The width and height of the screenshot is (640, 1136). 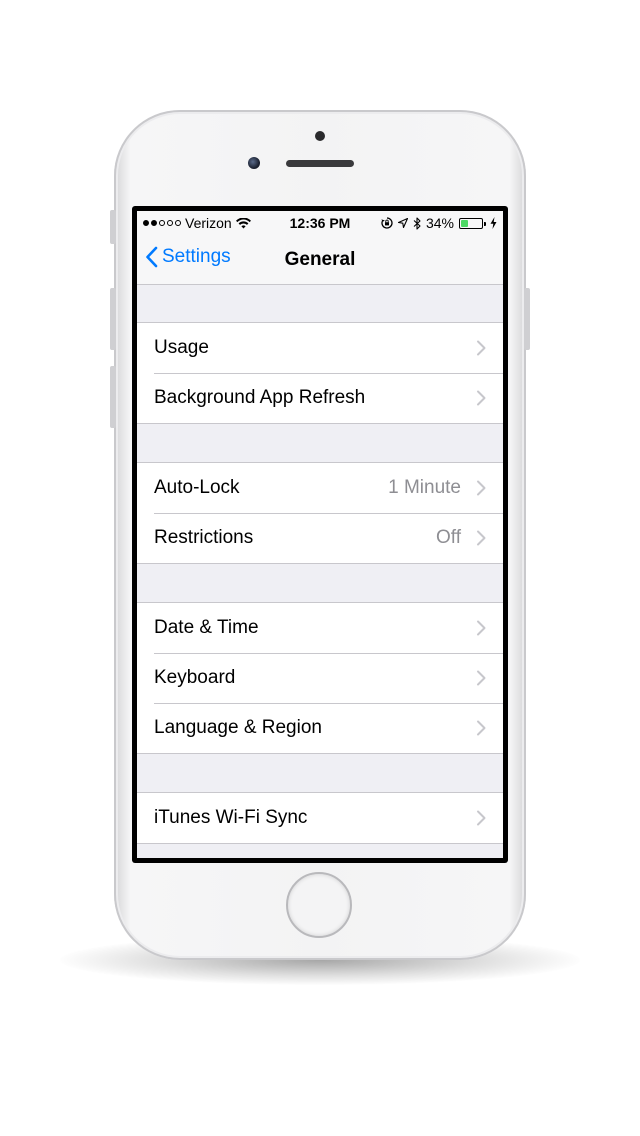 I want to click on battery-icon, so click(x=472, y=223).